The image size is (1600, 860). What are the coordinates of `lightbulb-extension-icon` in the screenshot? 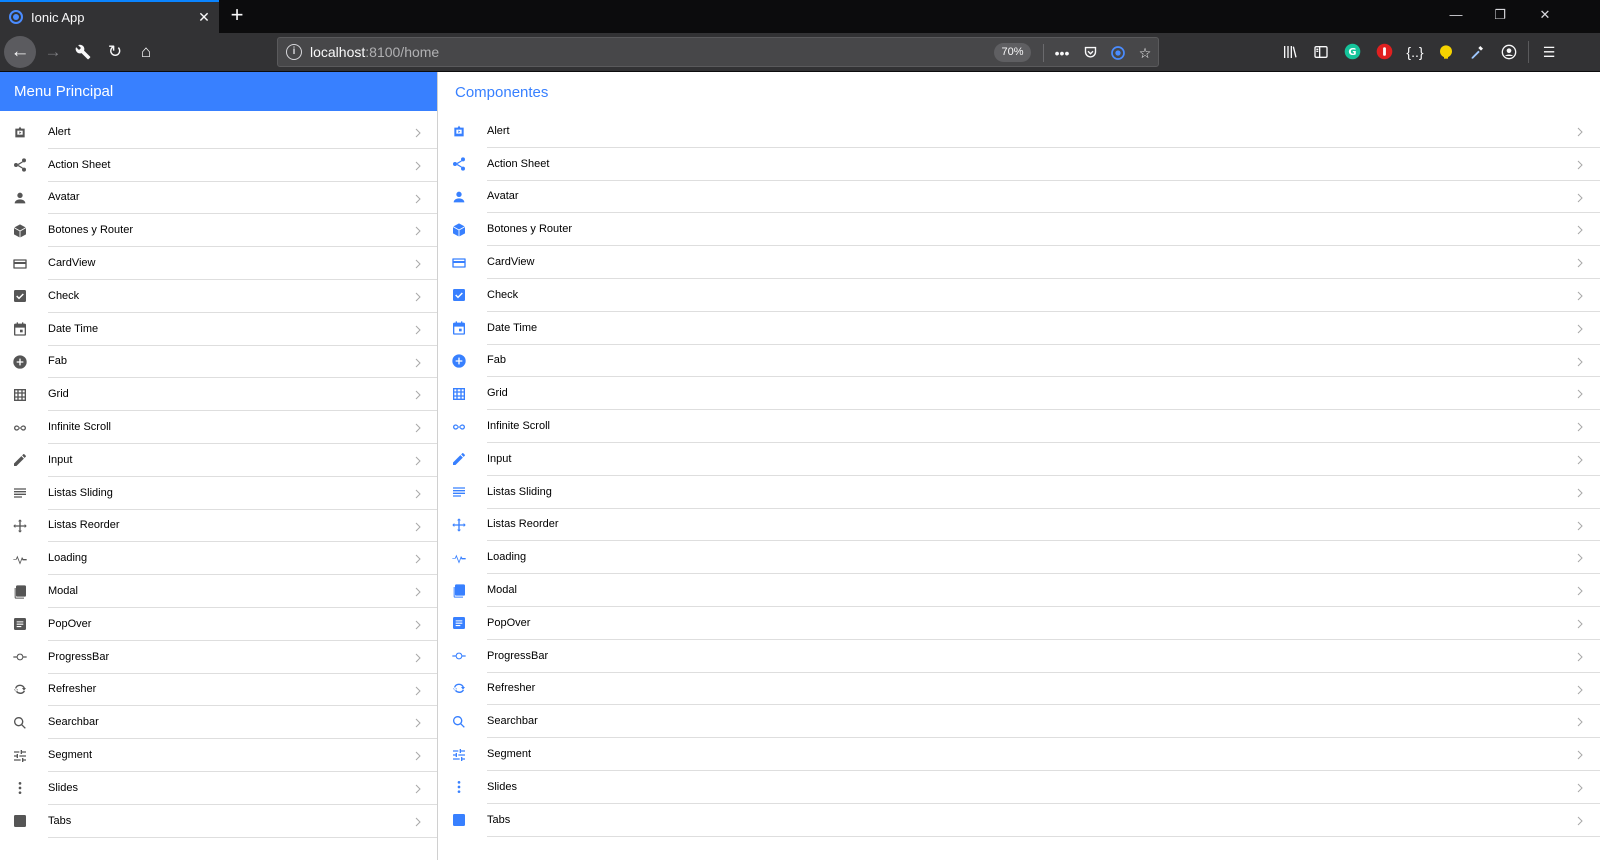 It's located at (1446, 52).